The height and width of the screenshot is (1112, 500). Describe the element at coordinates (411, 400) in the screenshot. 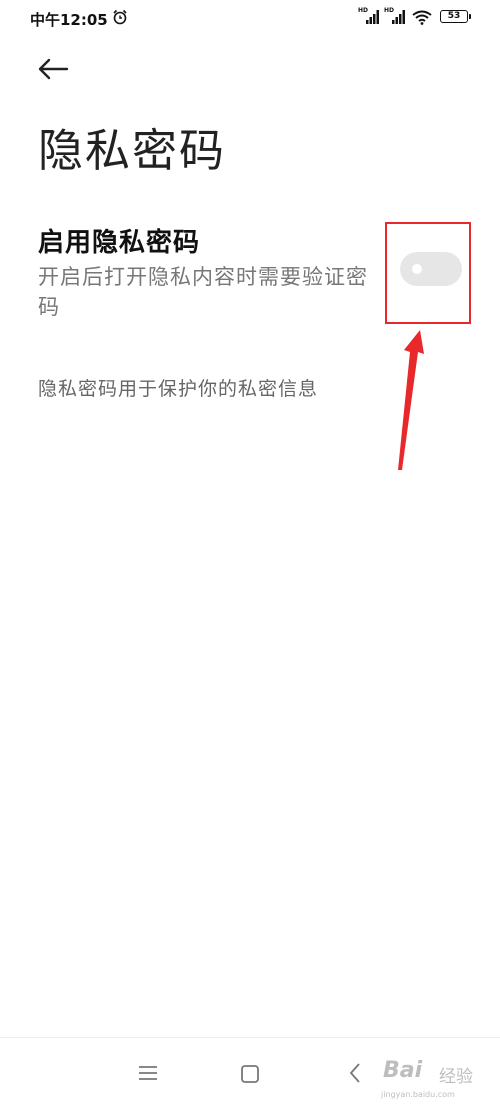

I see `annotation-arrow-icon` at that location.